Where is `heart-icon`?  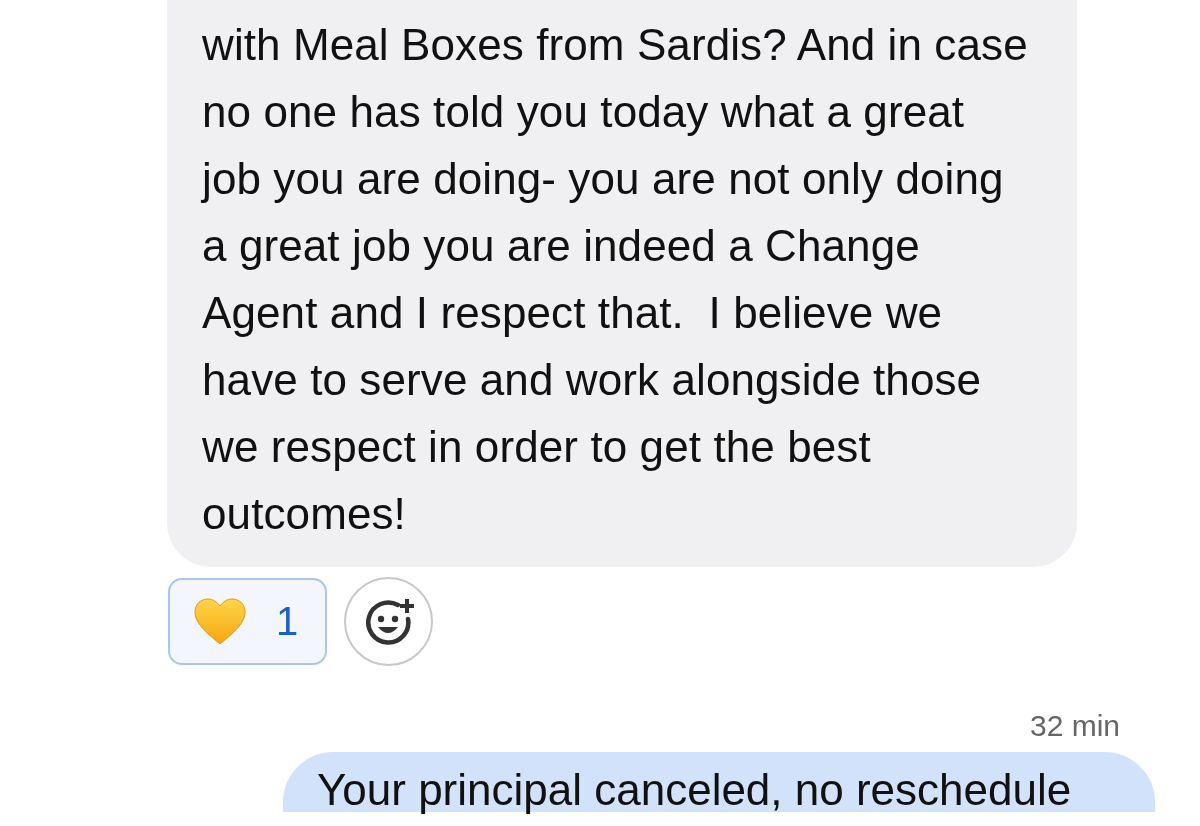
heart-icon is located at coordinates (220, 621).